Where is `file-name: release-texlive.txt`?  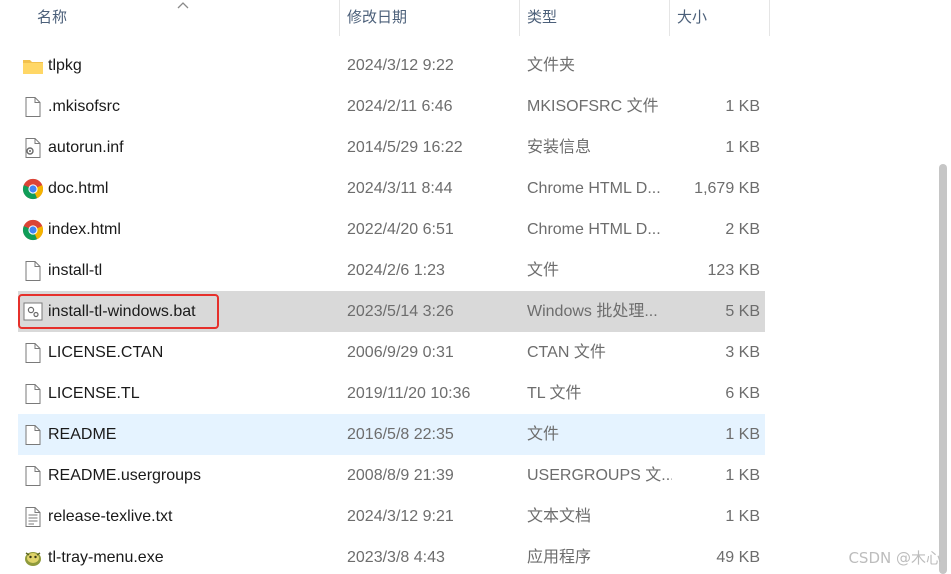 file-name: release-texlive.txt is located at coordinates (110, 516).